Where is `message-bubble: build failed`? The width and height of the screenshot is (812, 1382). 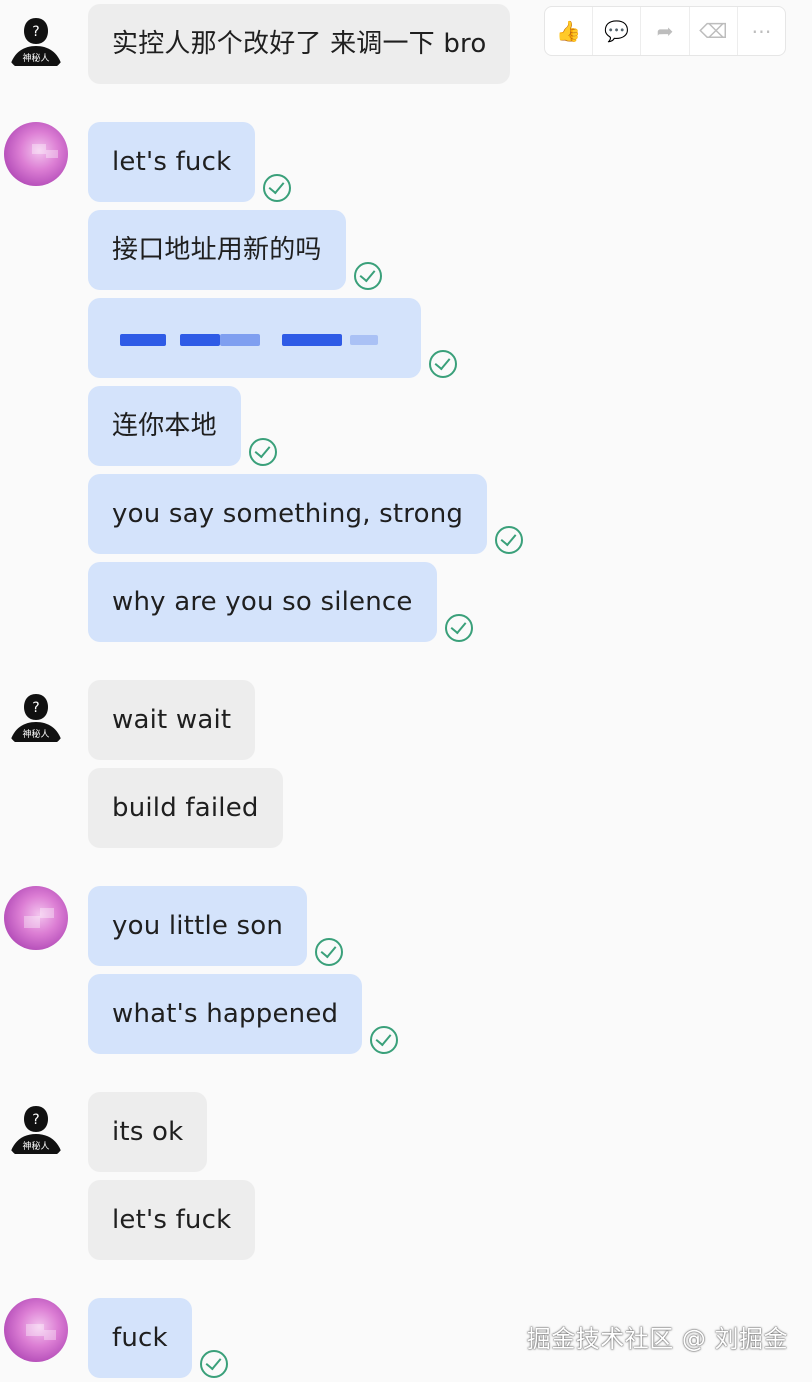
message-bubble: build failed is located at coordinates (185, 808).